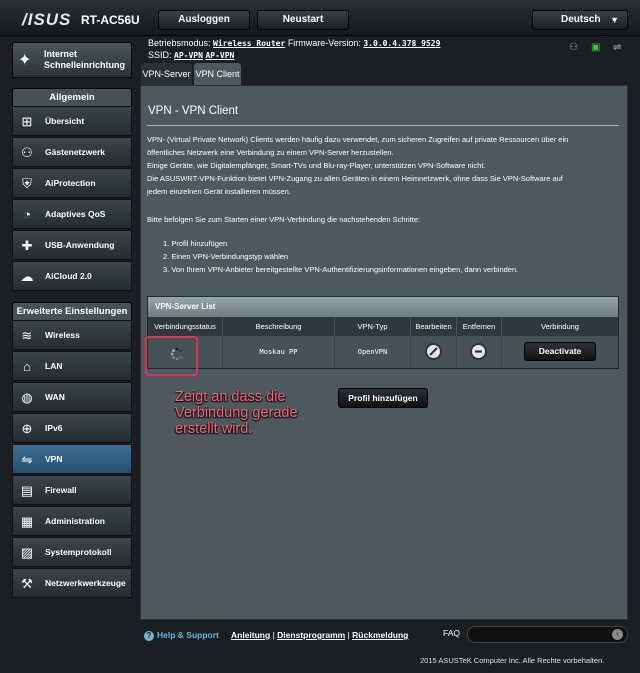 The image size is (640, 673). Describe the element at coordinates (383, 307) in the screenshot. I see `table-title: VPN-Server List` at that location.